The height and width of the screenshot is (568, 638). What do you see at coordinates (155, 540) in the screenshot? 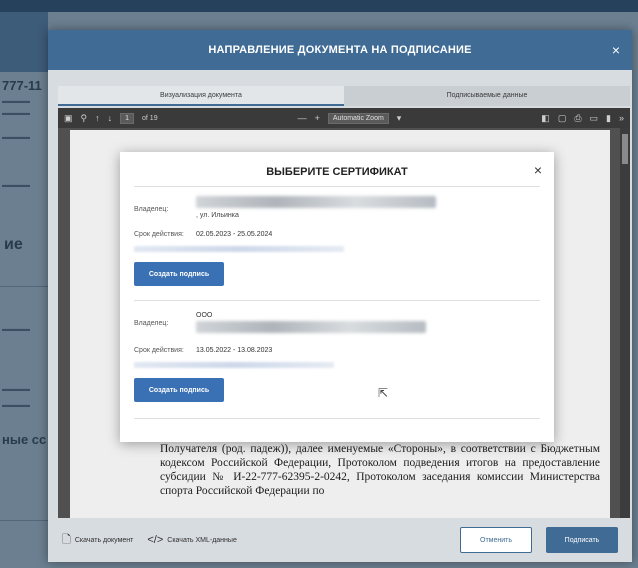
I see `code-icon: </>` at bounding box center [155, 540].